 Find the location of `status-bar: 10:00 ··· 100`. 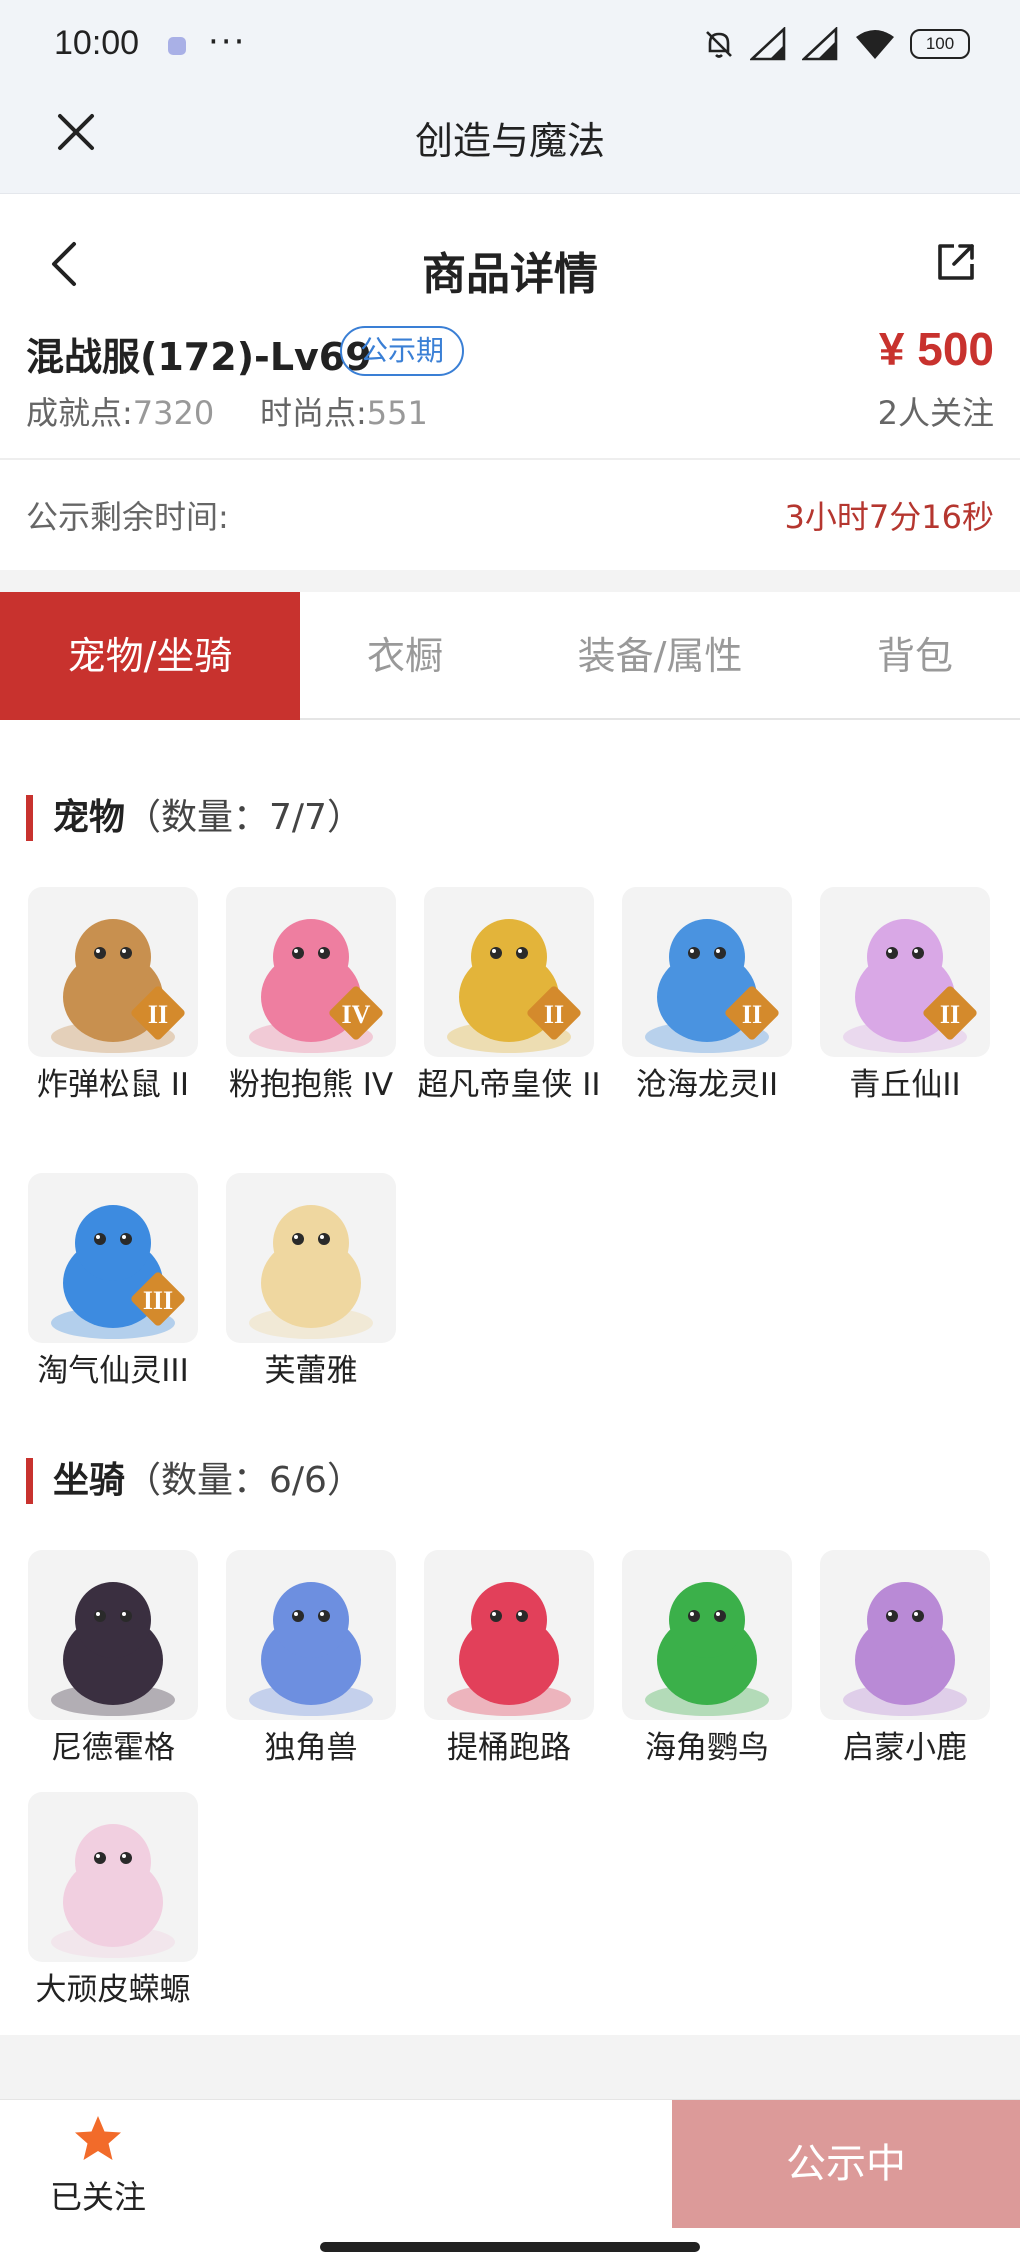

status-bar: 10:00 ··· 100 is located at coordinates (510, 45).